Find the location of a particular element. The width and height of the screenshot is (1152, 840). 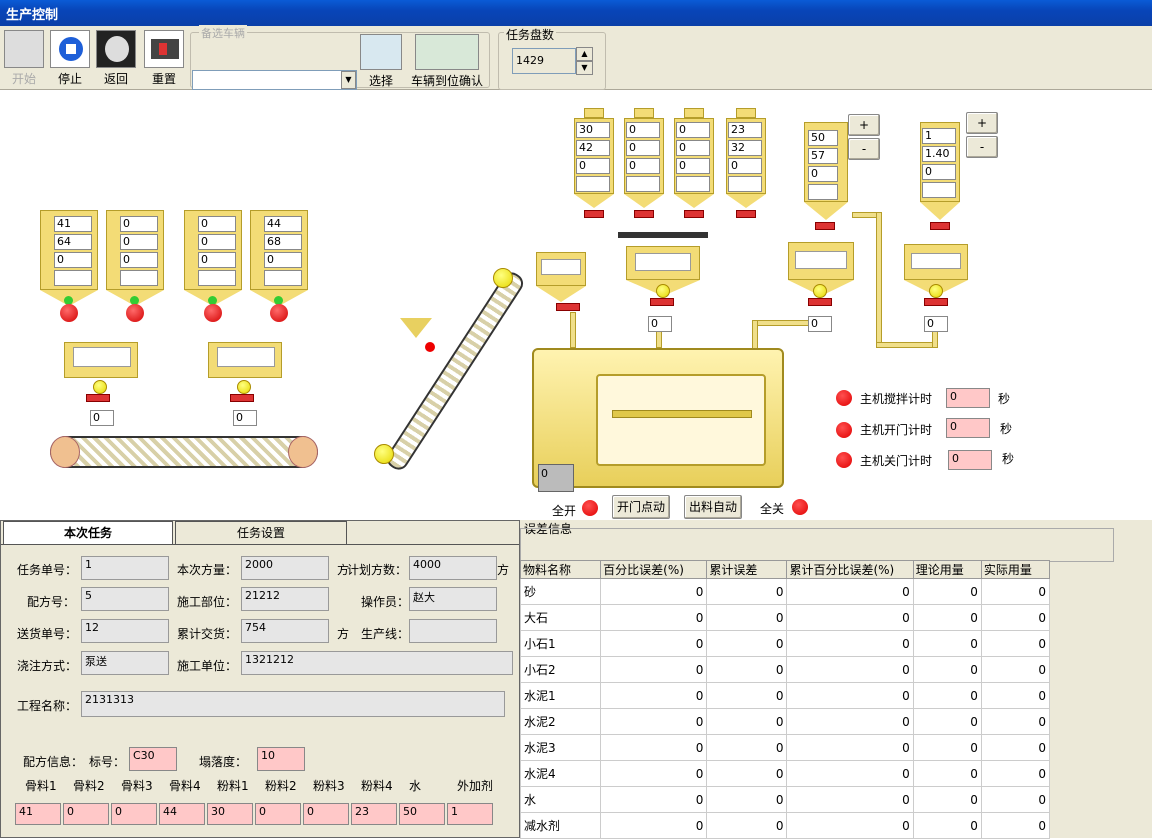

agg-bin-2-gate is located at coordinates (135, 313).